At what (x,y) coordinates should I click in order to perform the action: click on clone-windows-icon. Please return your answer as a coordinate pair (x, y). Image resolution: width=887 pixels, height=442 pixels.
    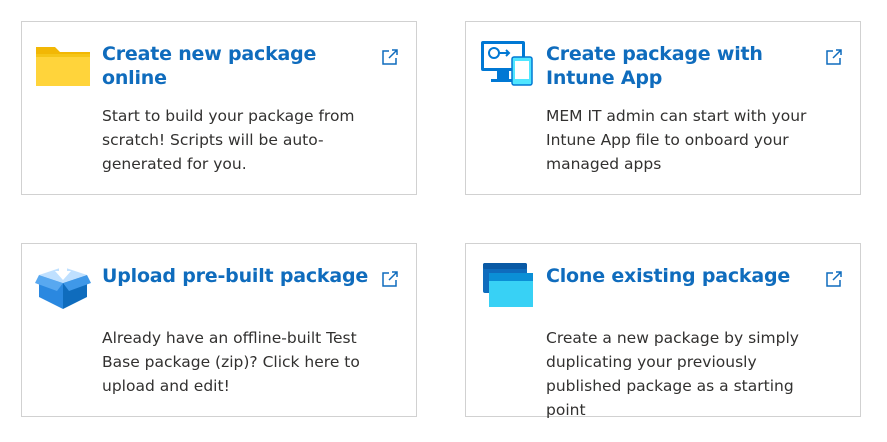
    Looking at the image, I should click on (508, 285).